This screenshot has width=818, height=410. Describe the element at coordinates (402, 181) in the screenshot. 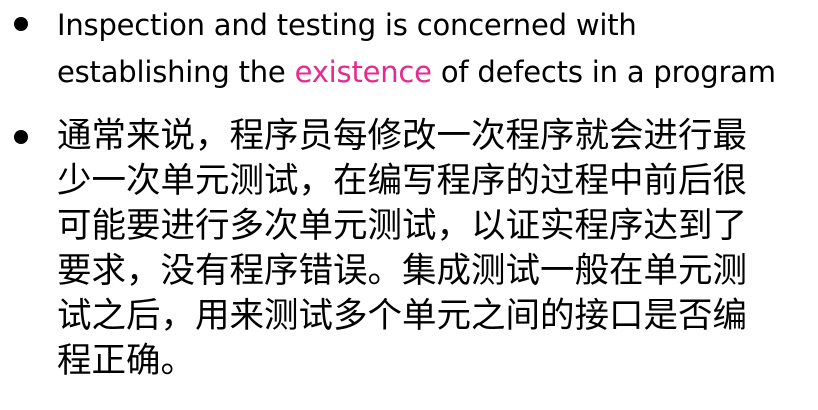

I see `bullet-line: 少一次单元测试，在编写程序的过程中前后很` at that location.